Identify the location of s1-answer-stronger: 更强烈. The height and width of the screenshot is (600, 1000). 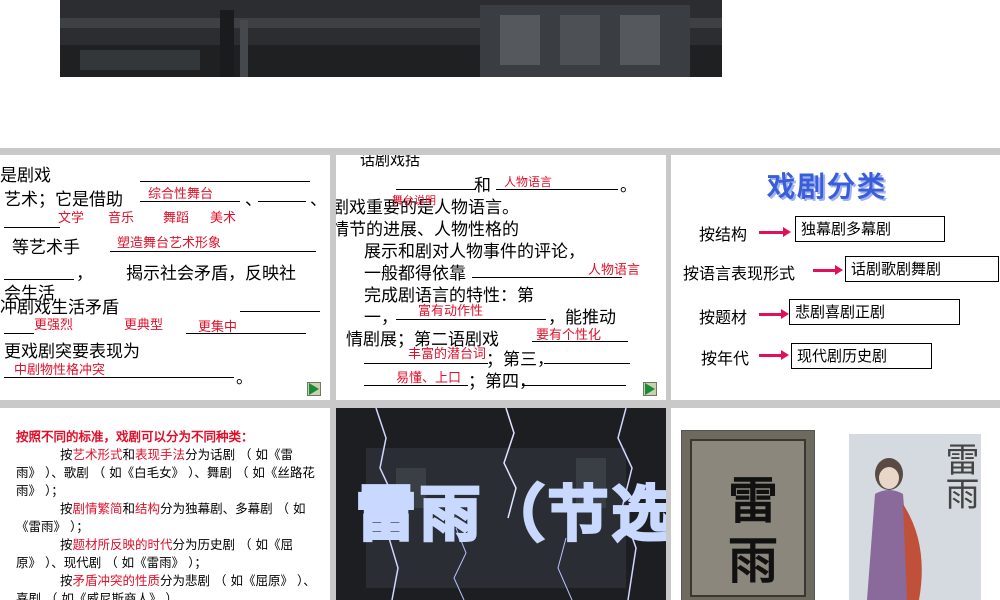
(54, 325).